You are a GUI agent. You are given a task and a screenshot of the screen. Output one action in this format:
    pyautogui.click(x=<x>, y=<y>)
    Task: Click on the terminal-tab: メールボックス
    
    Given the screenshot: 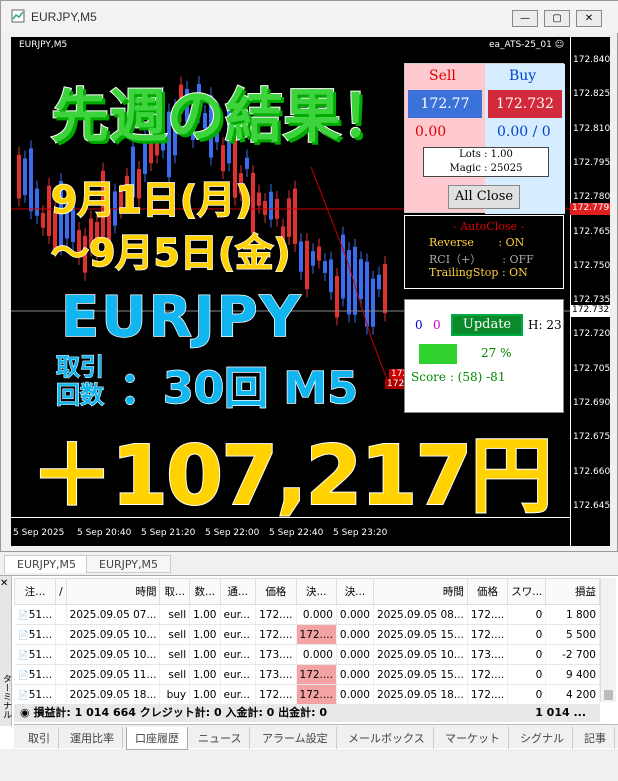 What is the action you would take?
    pyautogui.click(x=387, y=738)
    